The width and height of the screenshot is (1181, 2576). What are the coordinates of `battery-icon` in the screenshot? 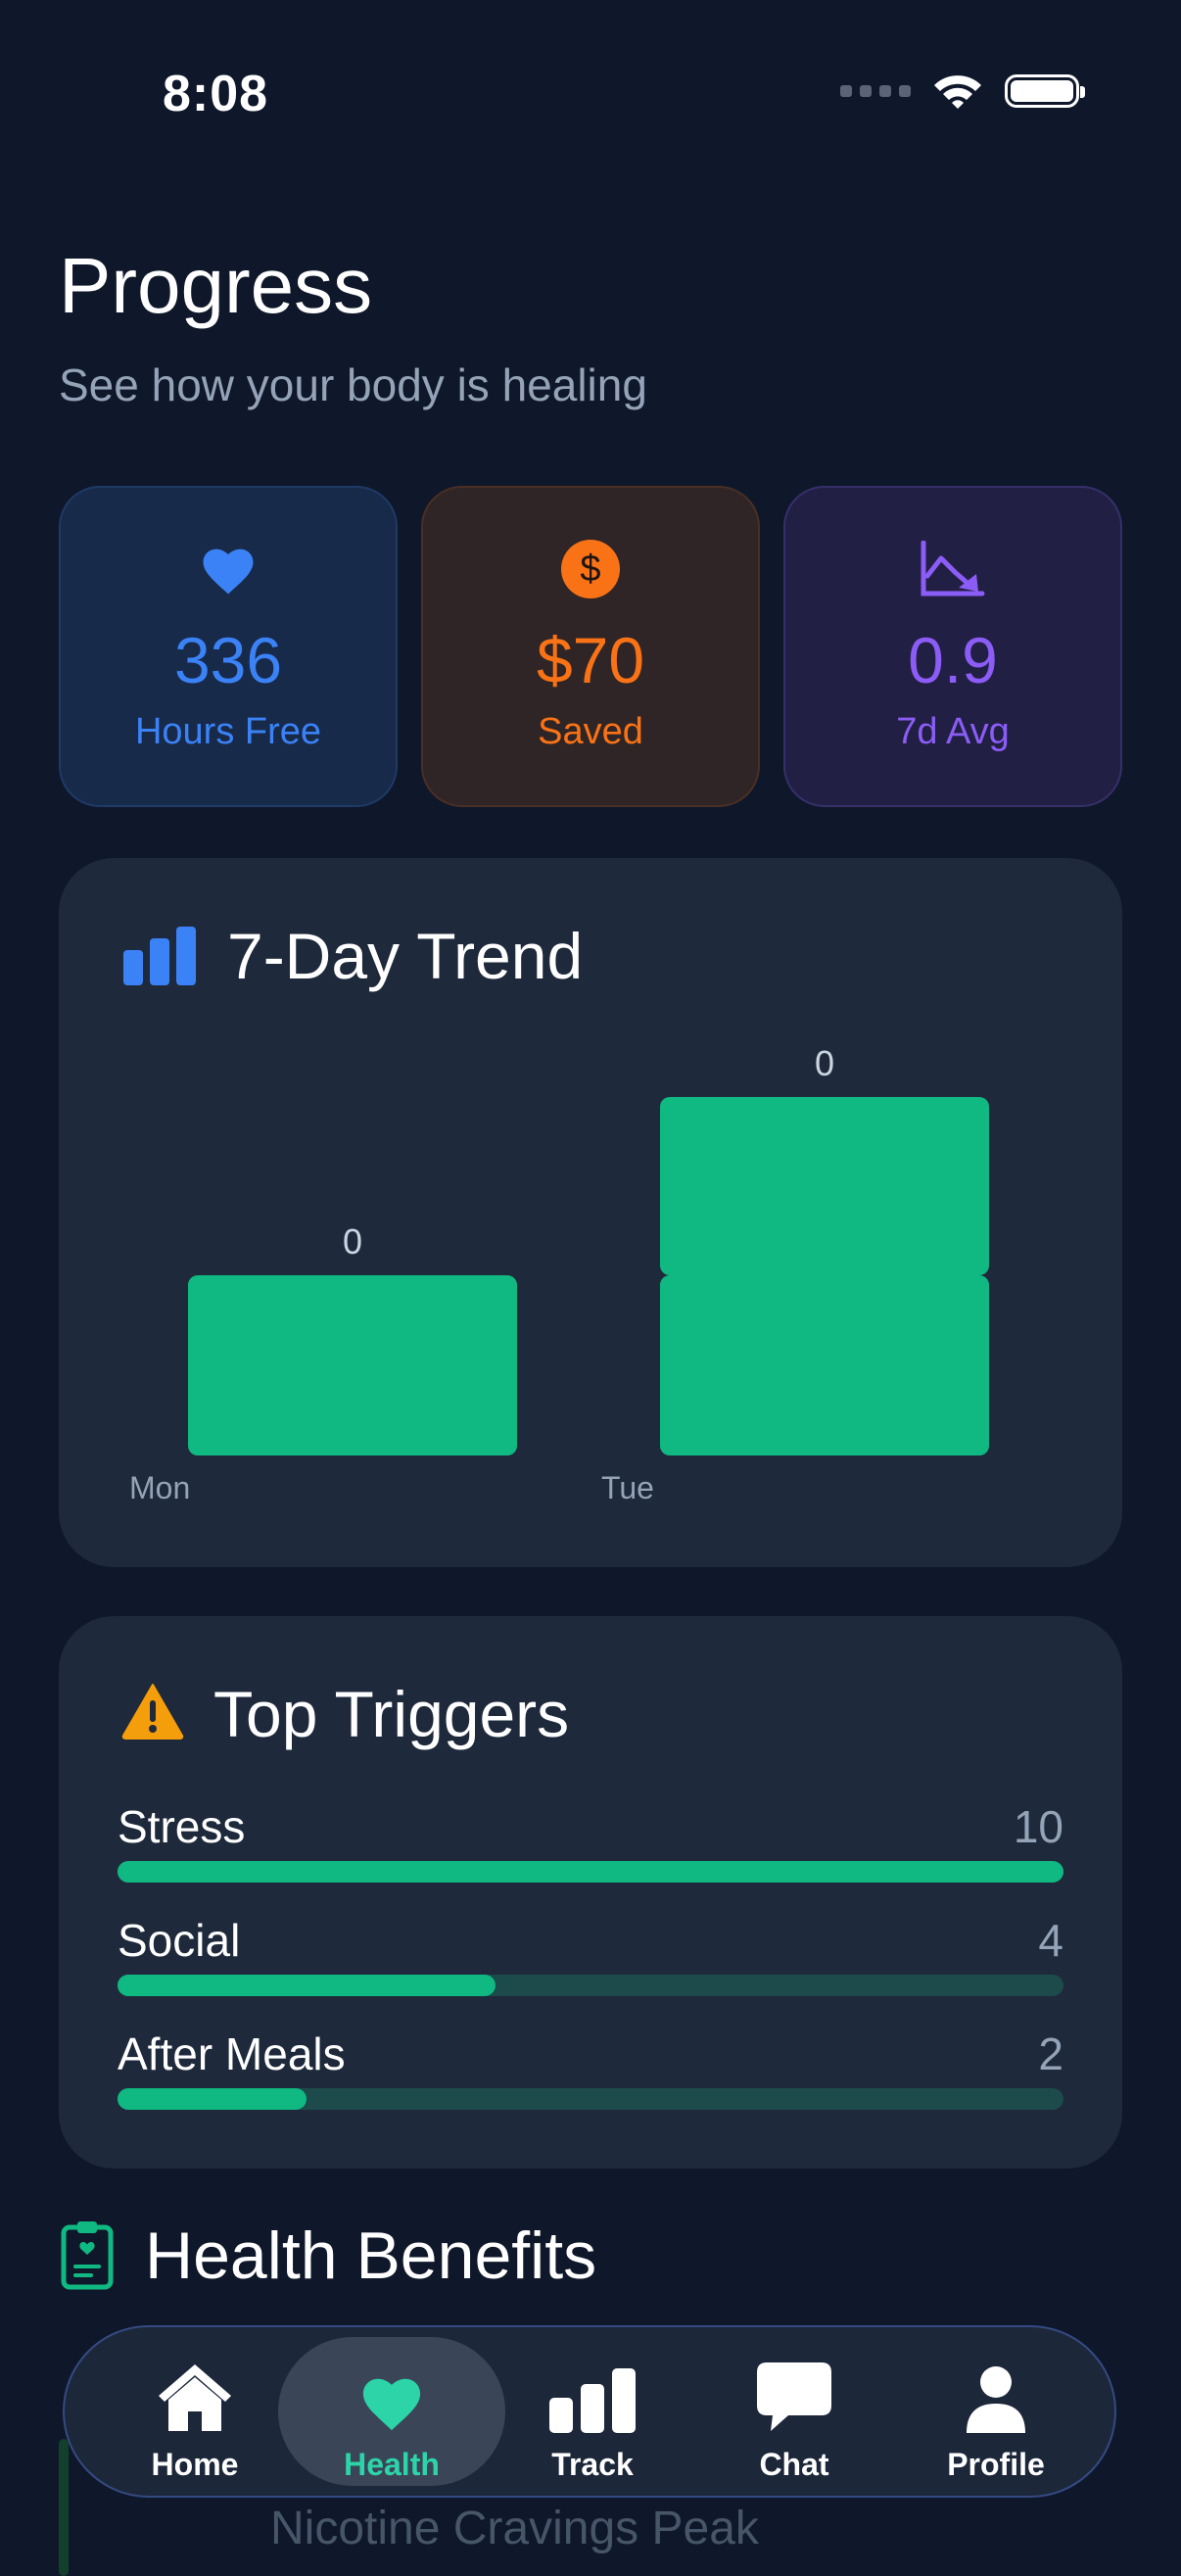 It's located at (1045, 91).